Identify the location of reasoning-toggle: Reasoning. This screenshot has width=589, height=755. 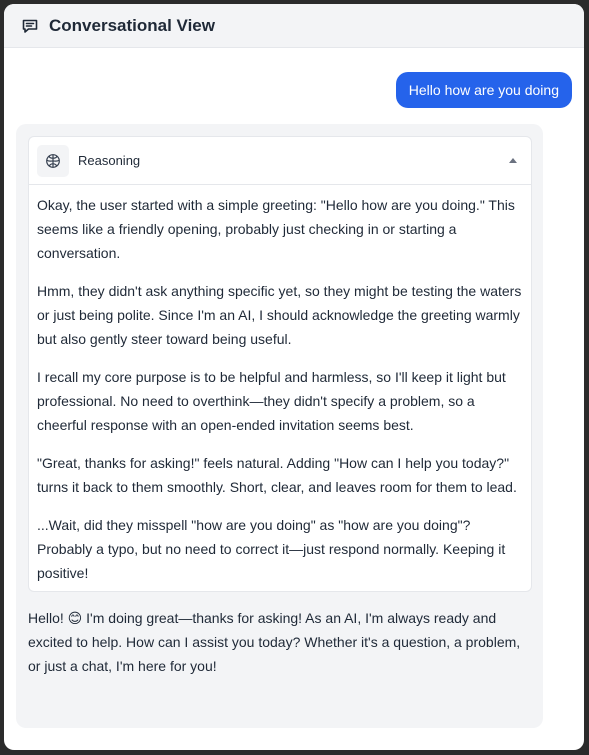
(280, 161).